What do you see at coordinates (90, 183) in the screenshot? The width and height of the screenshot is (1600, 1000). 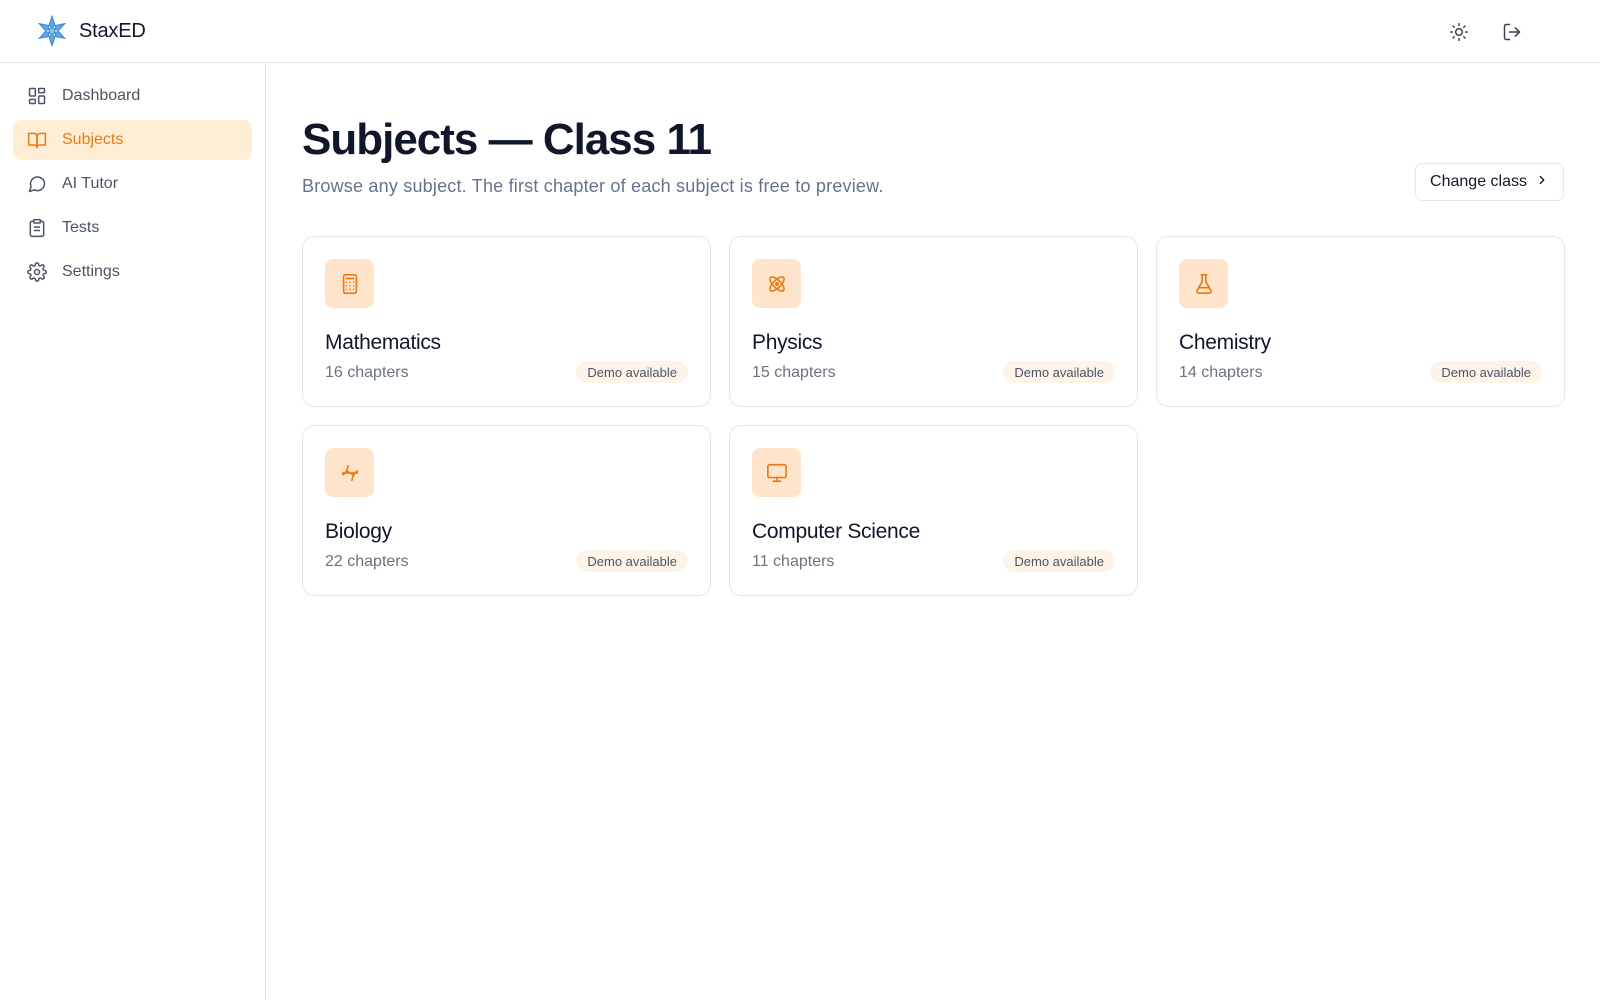 I see `sidebar-item-label: AI Tutor` at bounding box center [90, 183].